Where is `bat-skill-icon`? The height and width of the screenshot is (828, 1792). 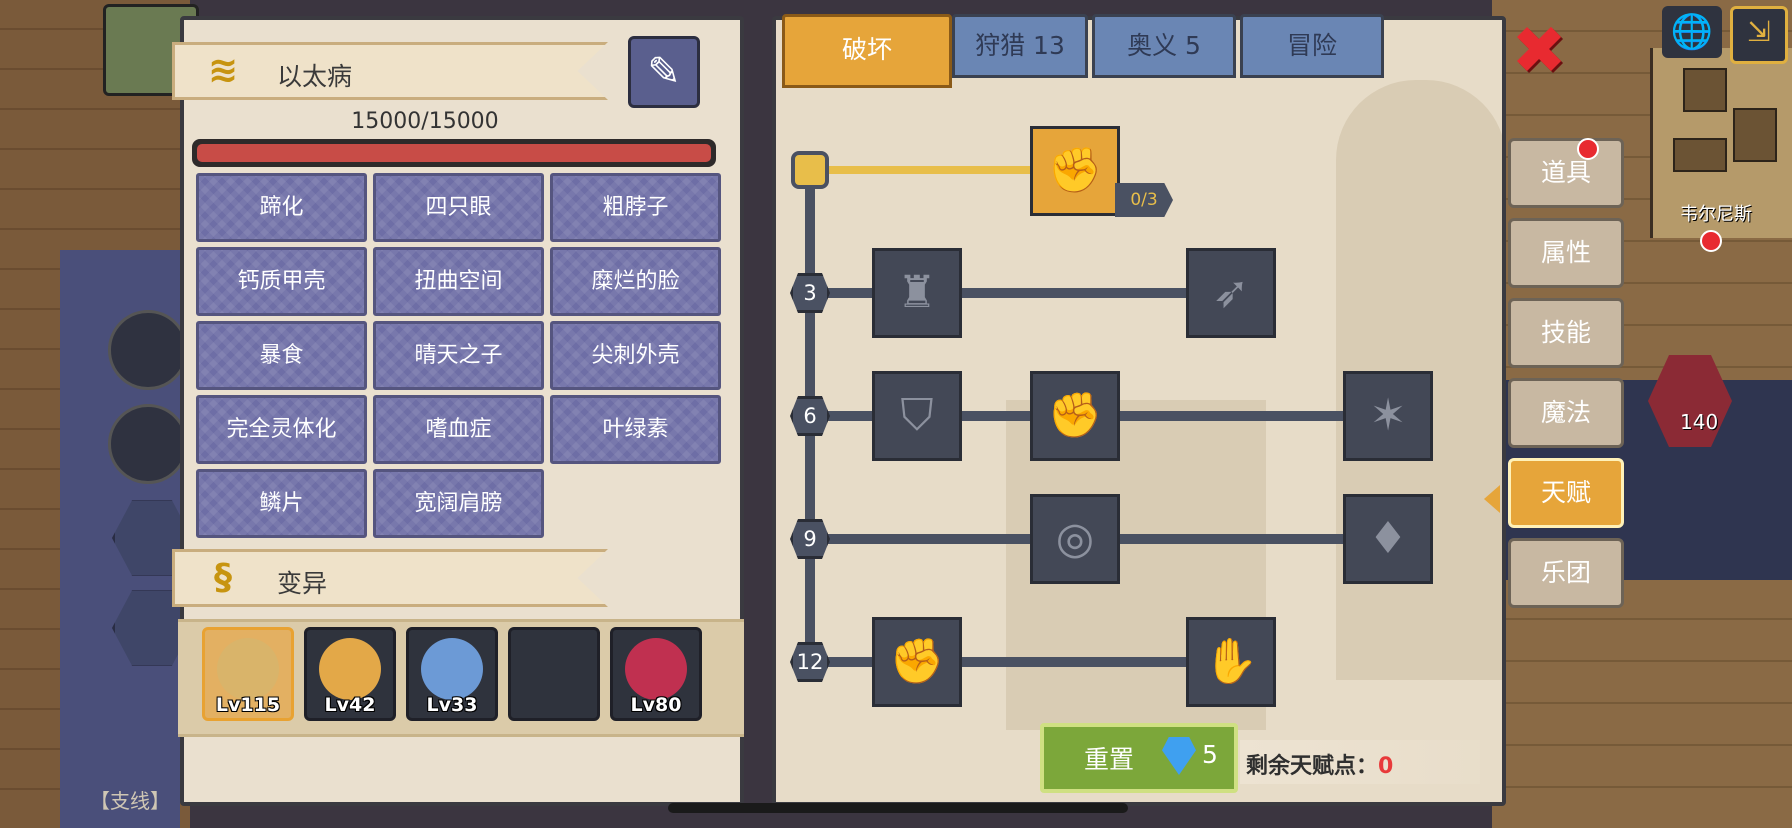 bat-skill-icon is located at coordinates (148, 350).